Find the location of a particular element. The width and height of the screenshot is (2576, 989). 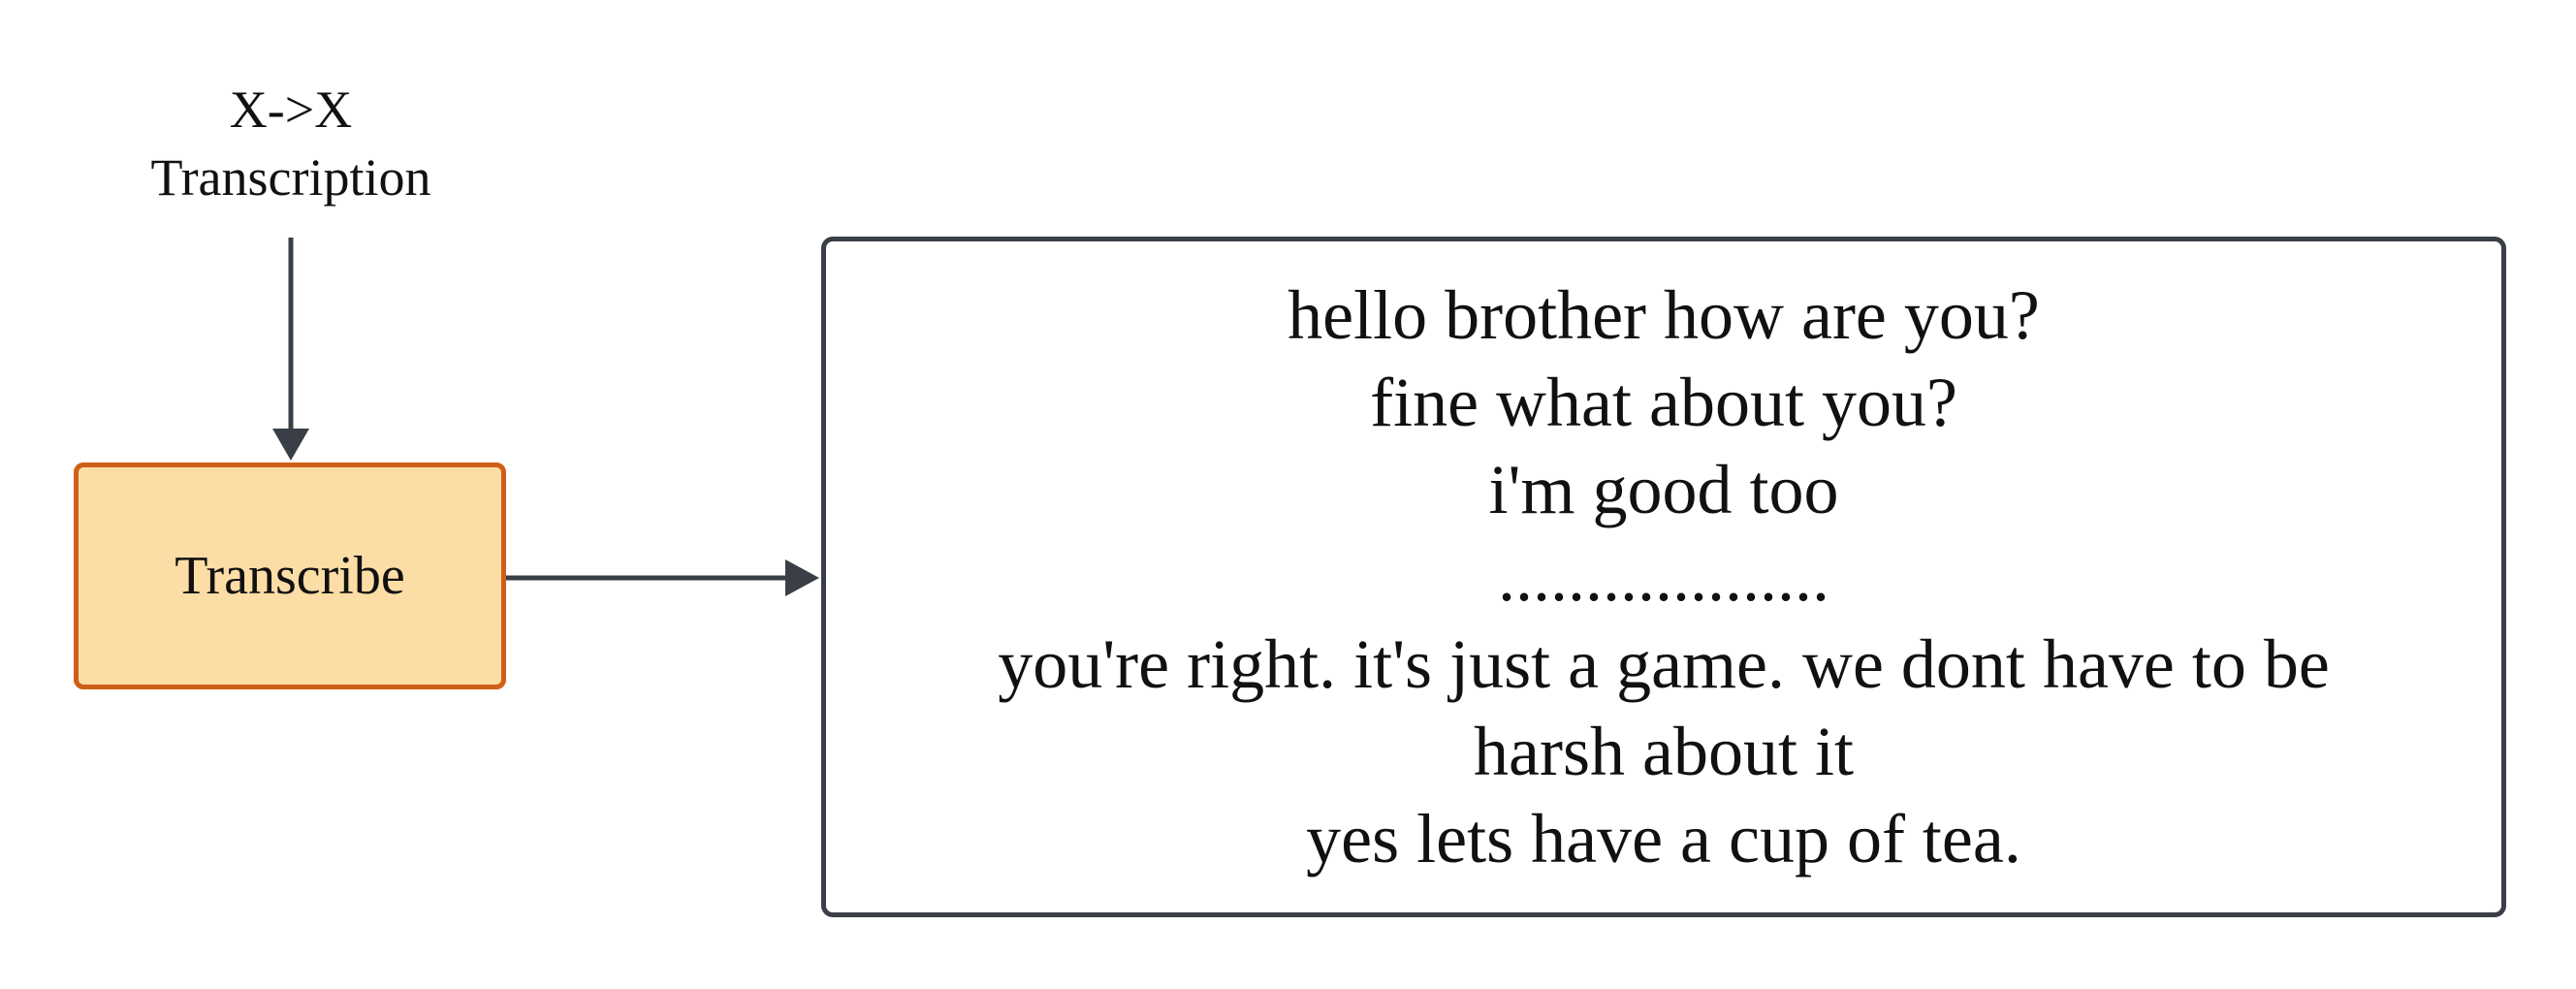

transcribe-process-box: Transcribe is located at coordinates (290, 576).